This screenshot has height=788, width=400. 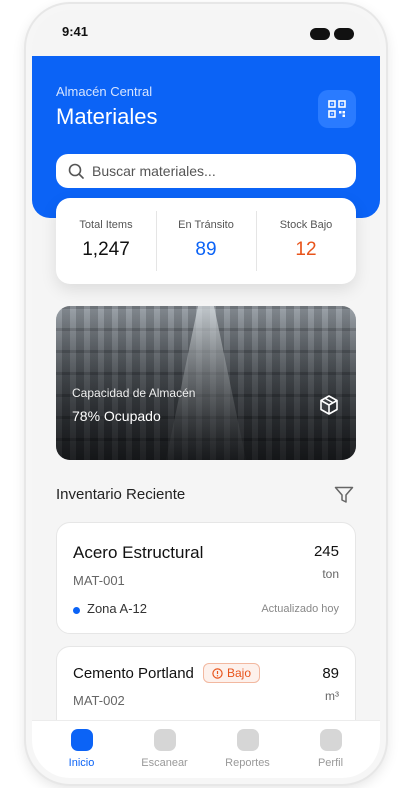 I want to click on nav-label: Perfil, so click(x=330, y=763).